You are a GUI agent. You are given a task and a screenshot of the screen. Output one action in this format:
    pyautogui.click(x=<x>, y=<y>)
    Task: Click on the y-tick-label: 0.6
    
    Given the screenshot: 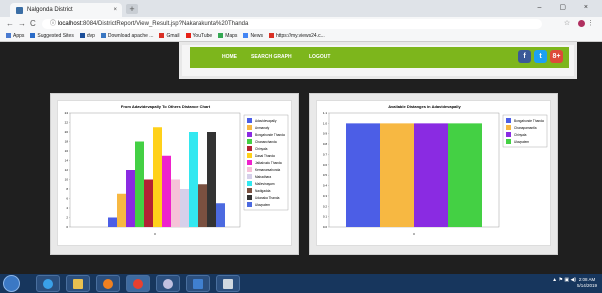 What is the action you would take?
    pyautogui.click(x=325, y=165)
    